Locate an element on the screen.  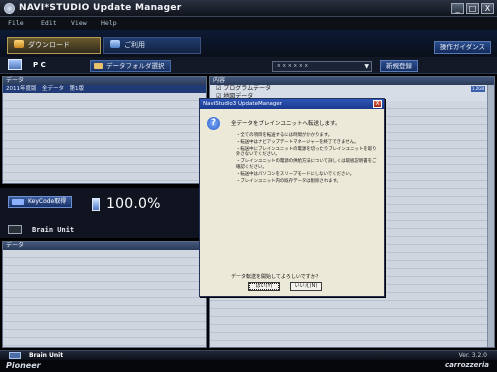
menu-file: File is located at coordinates (16, 23).